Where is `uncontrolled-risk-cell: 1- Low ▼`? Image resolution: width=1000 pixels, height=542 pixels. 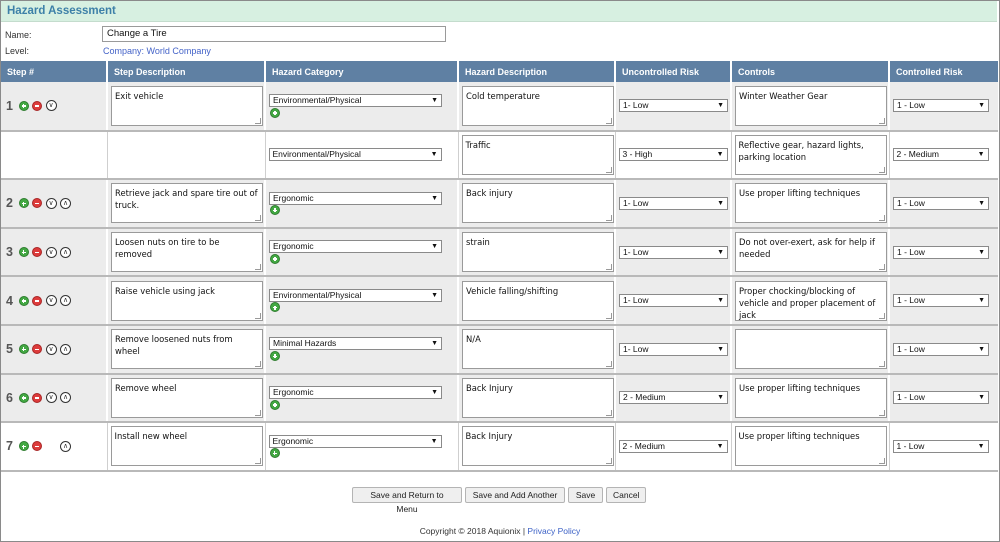 uncontrolled-risk-cell: 1- Low ▼ is located at coordinates (673, 107).